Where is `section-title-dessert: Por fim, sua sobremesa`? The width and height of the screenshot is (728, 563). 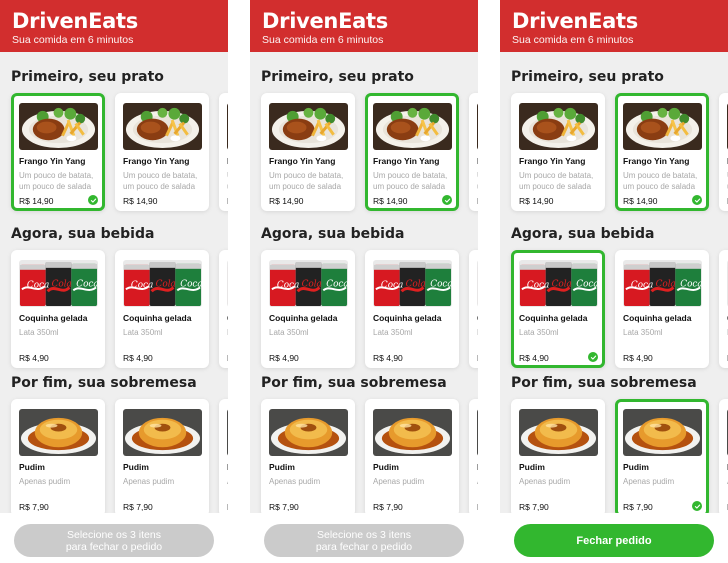
section-title-dessert: Por fim, sua sobremesa is located at coordinates (354, 383).